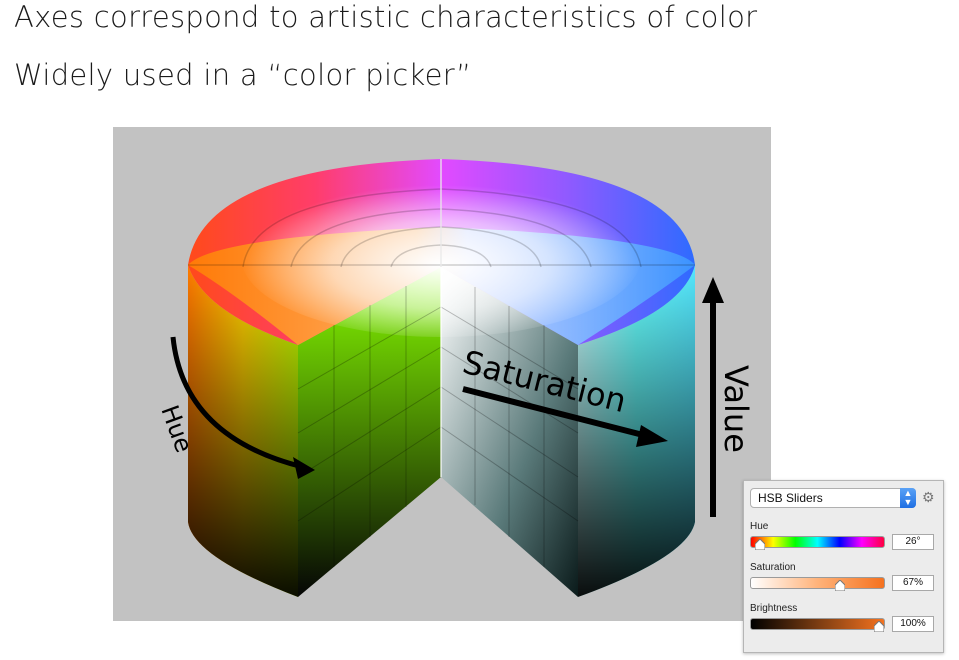  I want to click on brightness-slider-label: Brightness, so click(774, 608).